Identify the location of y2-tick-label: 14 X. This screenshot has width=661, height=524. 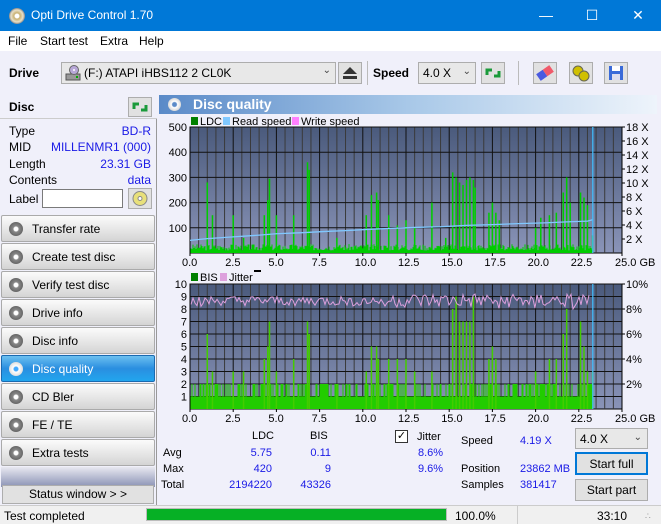
(637, 156).